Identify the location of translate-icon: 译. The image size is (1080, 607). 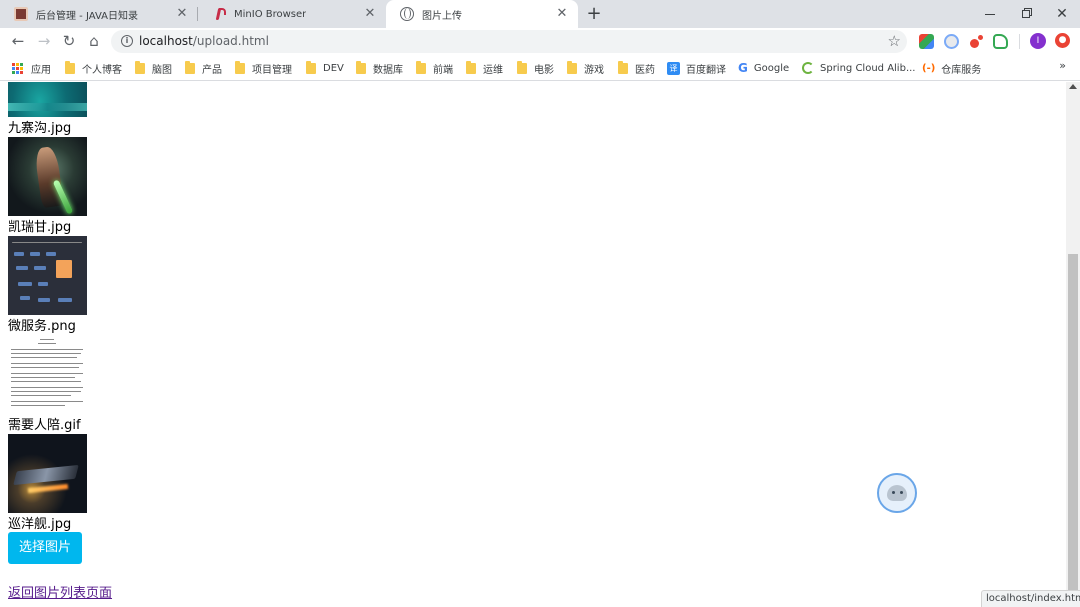
(673, 68).